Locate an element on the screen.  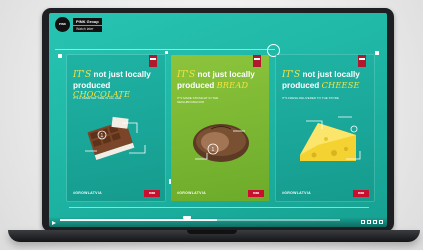
poster-tagline: IT'S MADE STRAIGHT IN THE NEIGHBOURHOOD is located at coordinates (198, 100).